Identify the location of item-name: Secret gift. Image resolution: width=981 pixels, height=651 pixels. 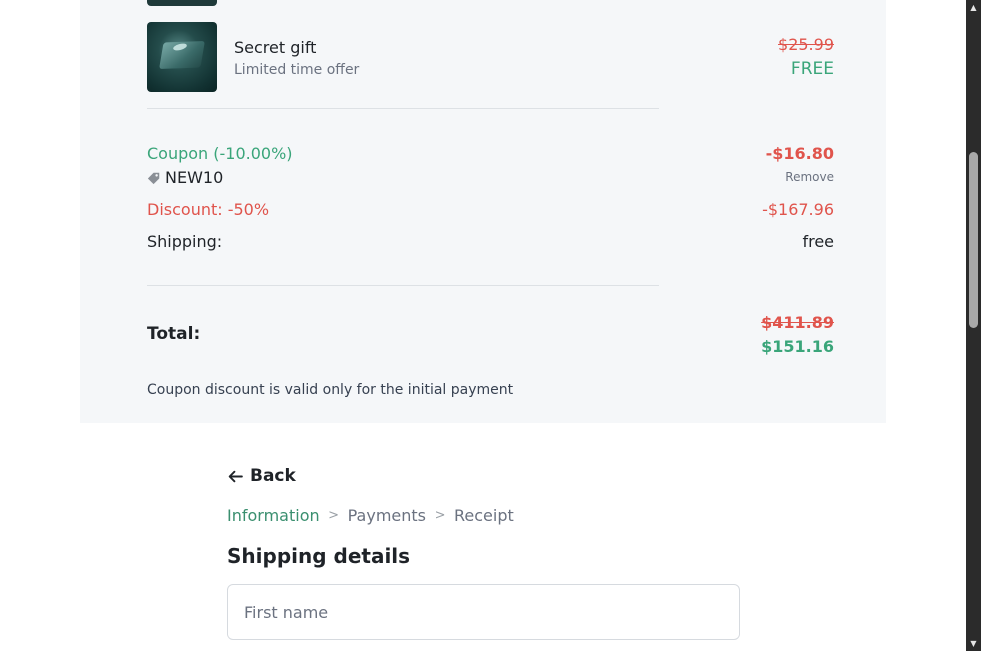
(275, 47).